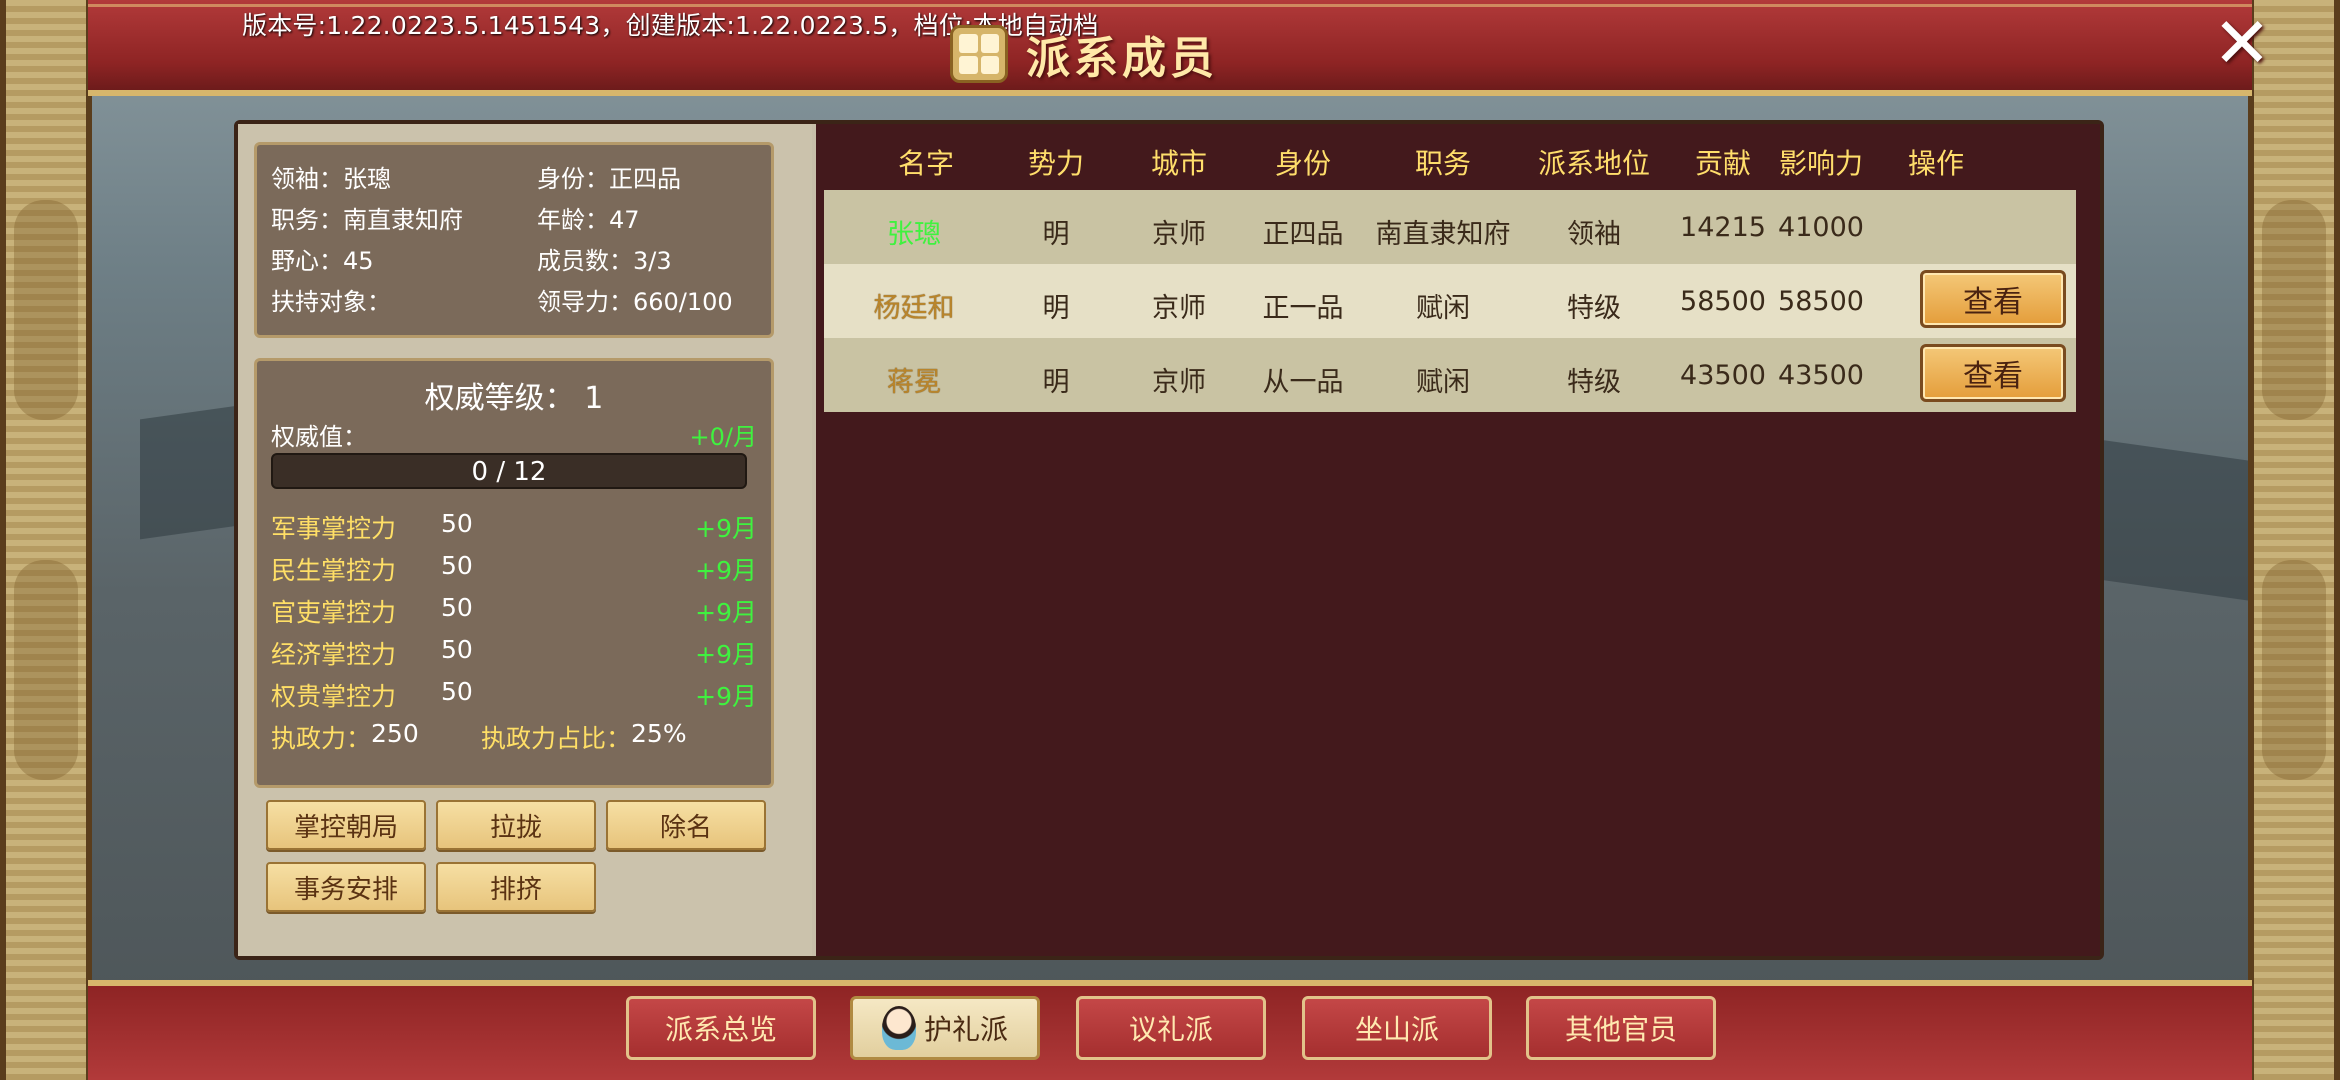  Describe the element at coordinates (514, 653) in the screenshot. I see `control-row-economy: 经济掌控力 50 +9月` at that location.